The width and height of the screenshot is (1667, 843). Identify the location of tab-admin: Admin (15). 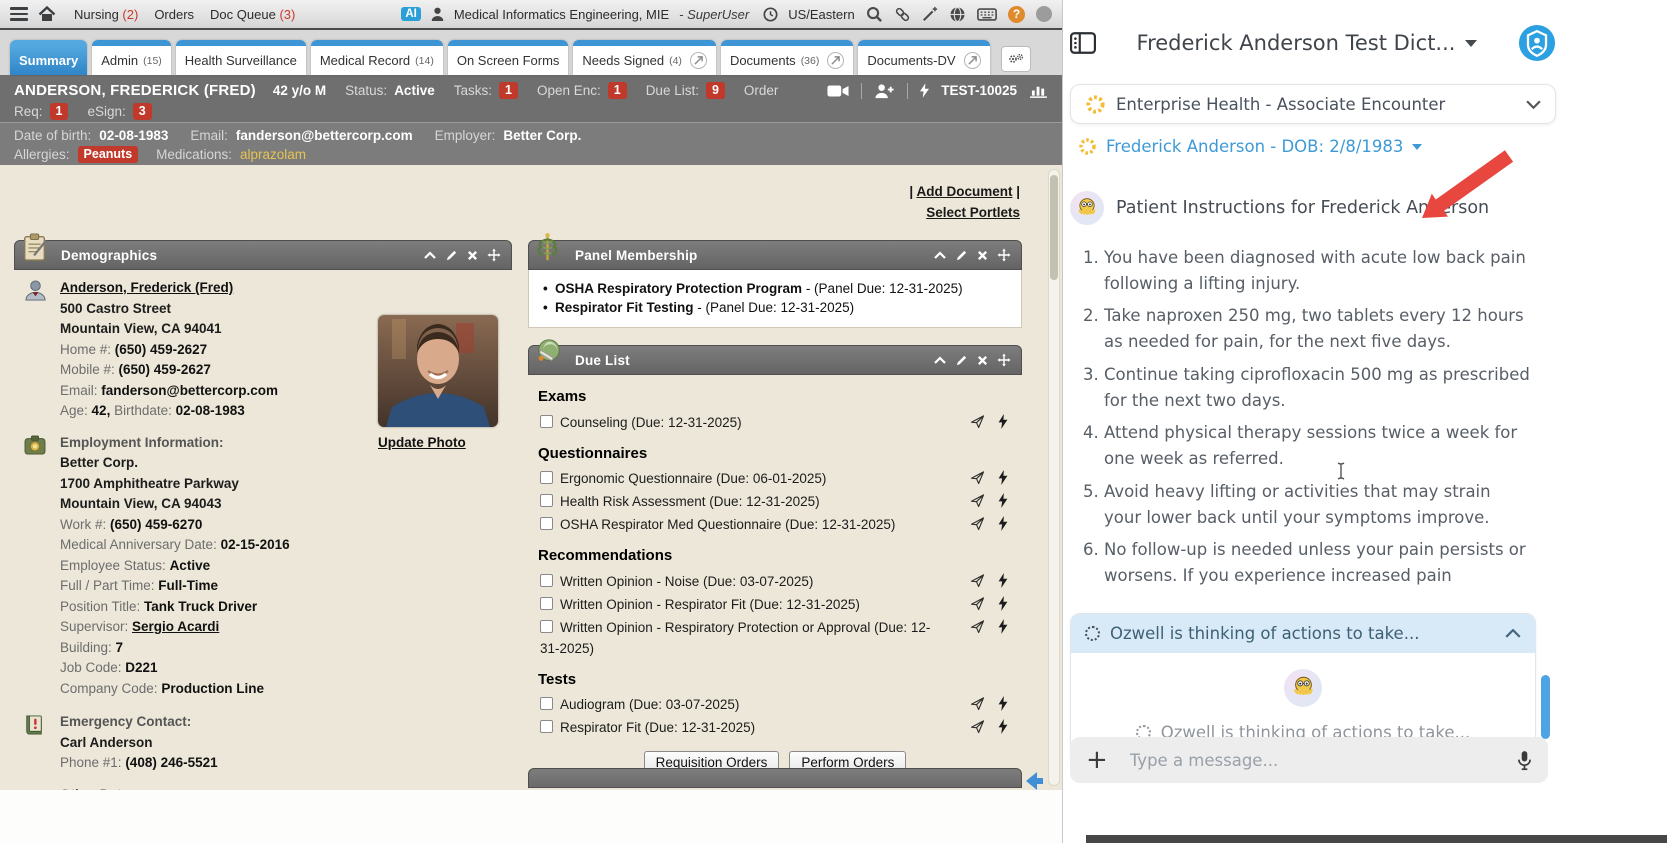
(131, 57).